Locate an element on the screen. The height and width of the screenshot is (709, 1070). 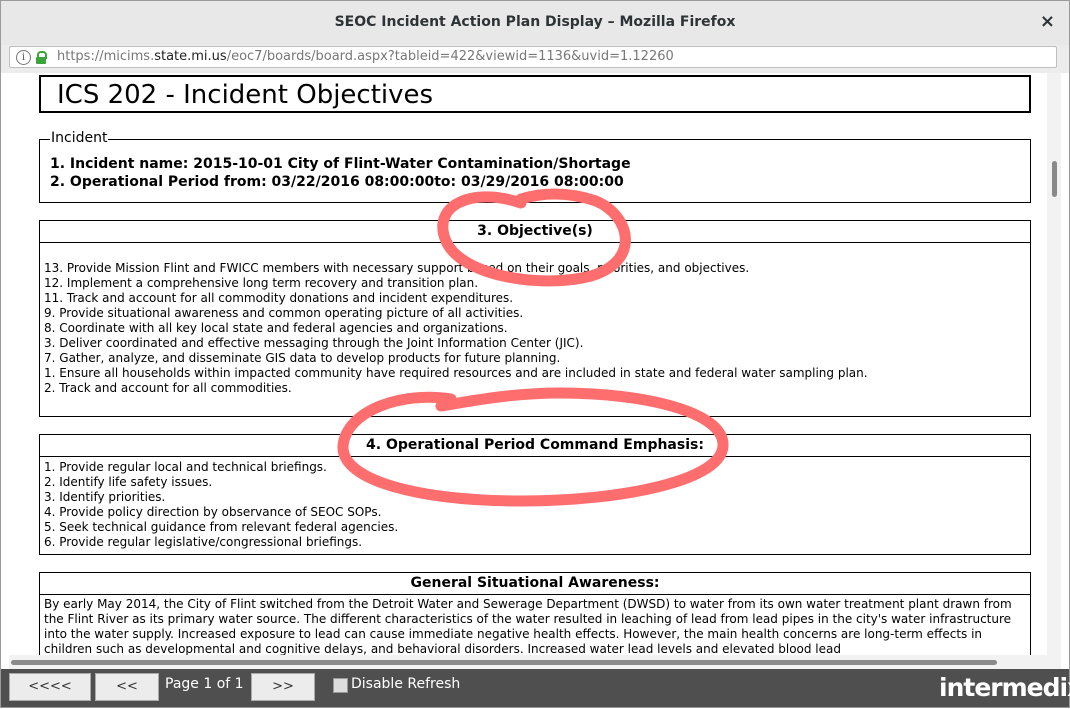
situational-awareness-title: General Situational Awareness: is located at coordinates (535, 584).